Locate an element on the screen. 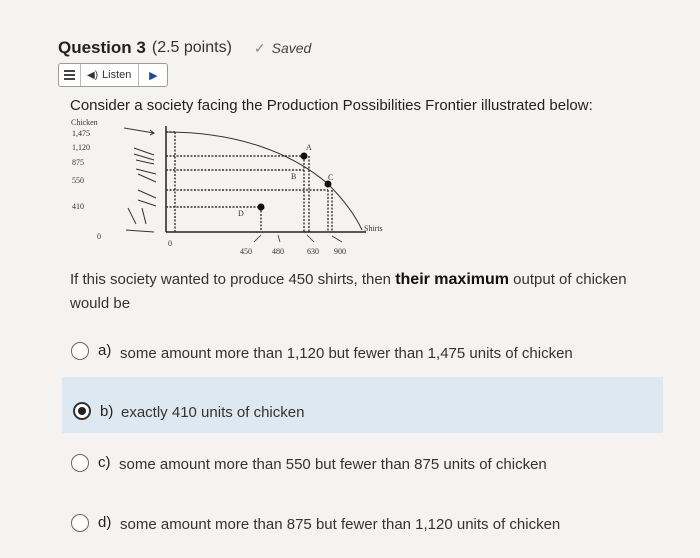  speaker-icon: ◀) is located at coordinates (93, 75).